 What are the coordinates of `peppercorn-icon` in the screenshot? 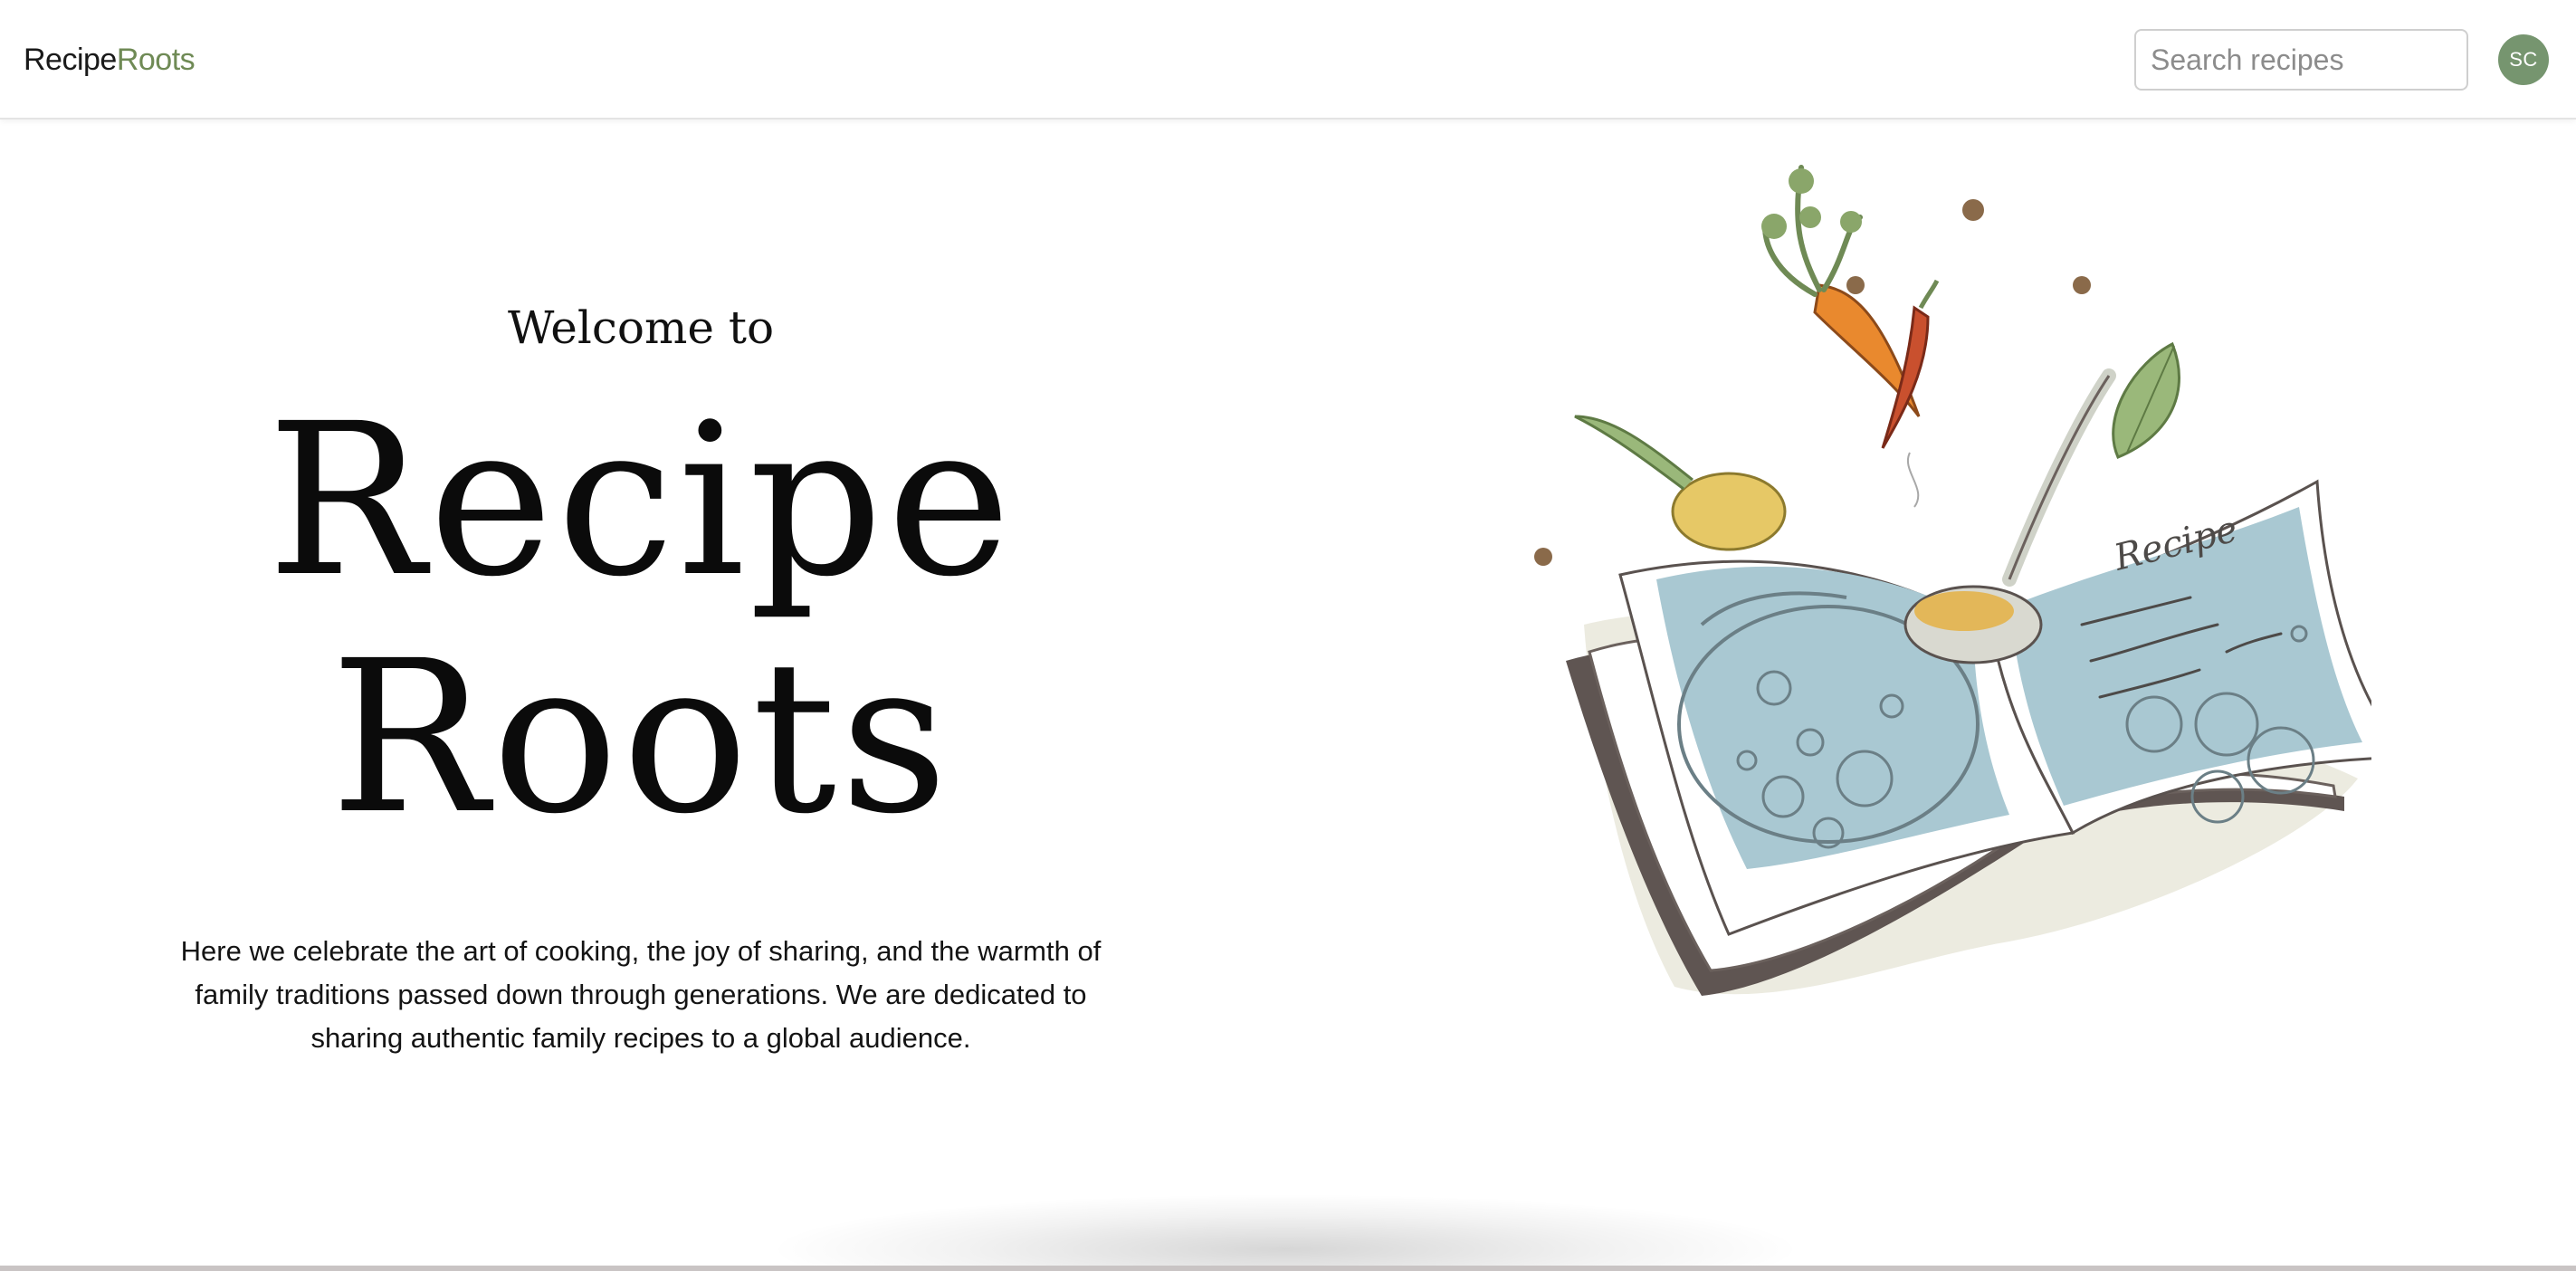 It's located at (1813, 383).